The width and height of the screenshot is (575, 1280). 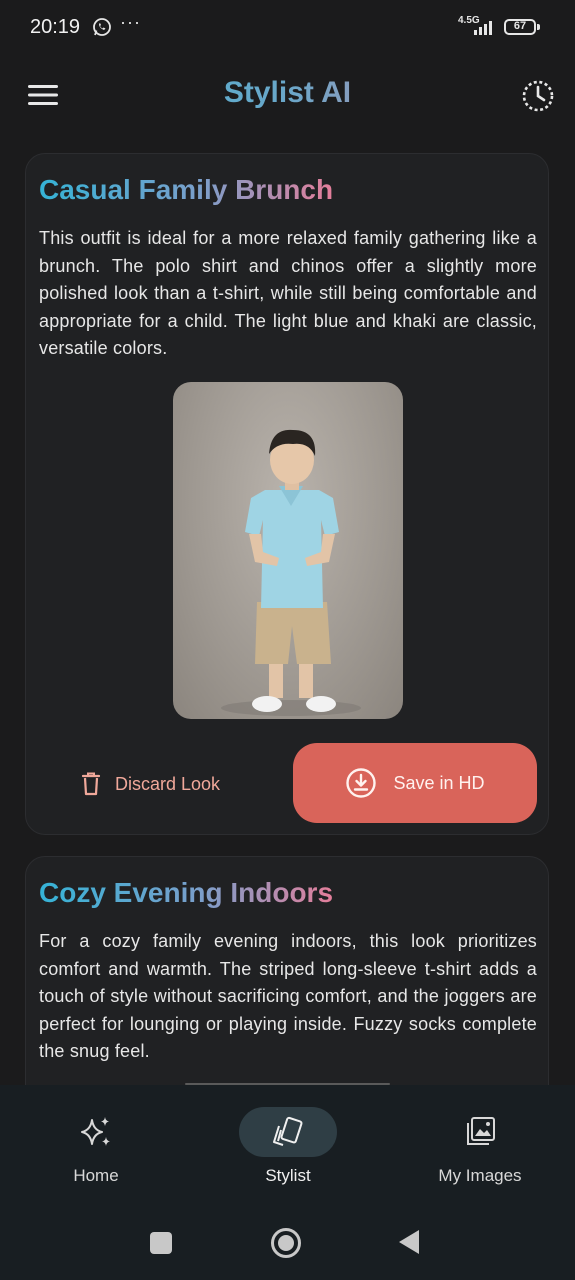 I want to click on home-button, so click(x=286, y=1243).